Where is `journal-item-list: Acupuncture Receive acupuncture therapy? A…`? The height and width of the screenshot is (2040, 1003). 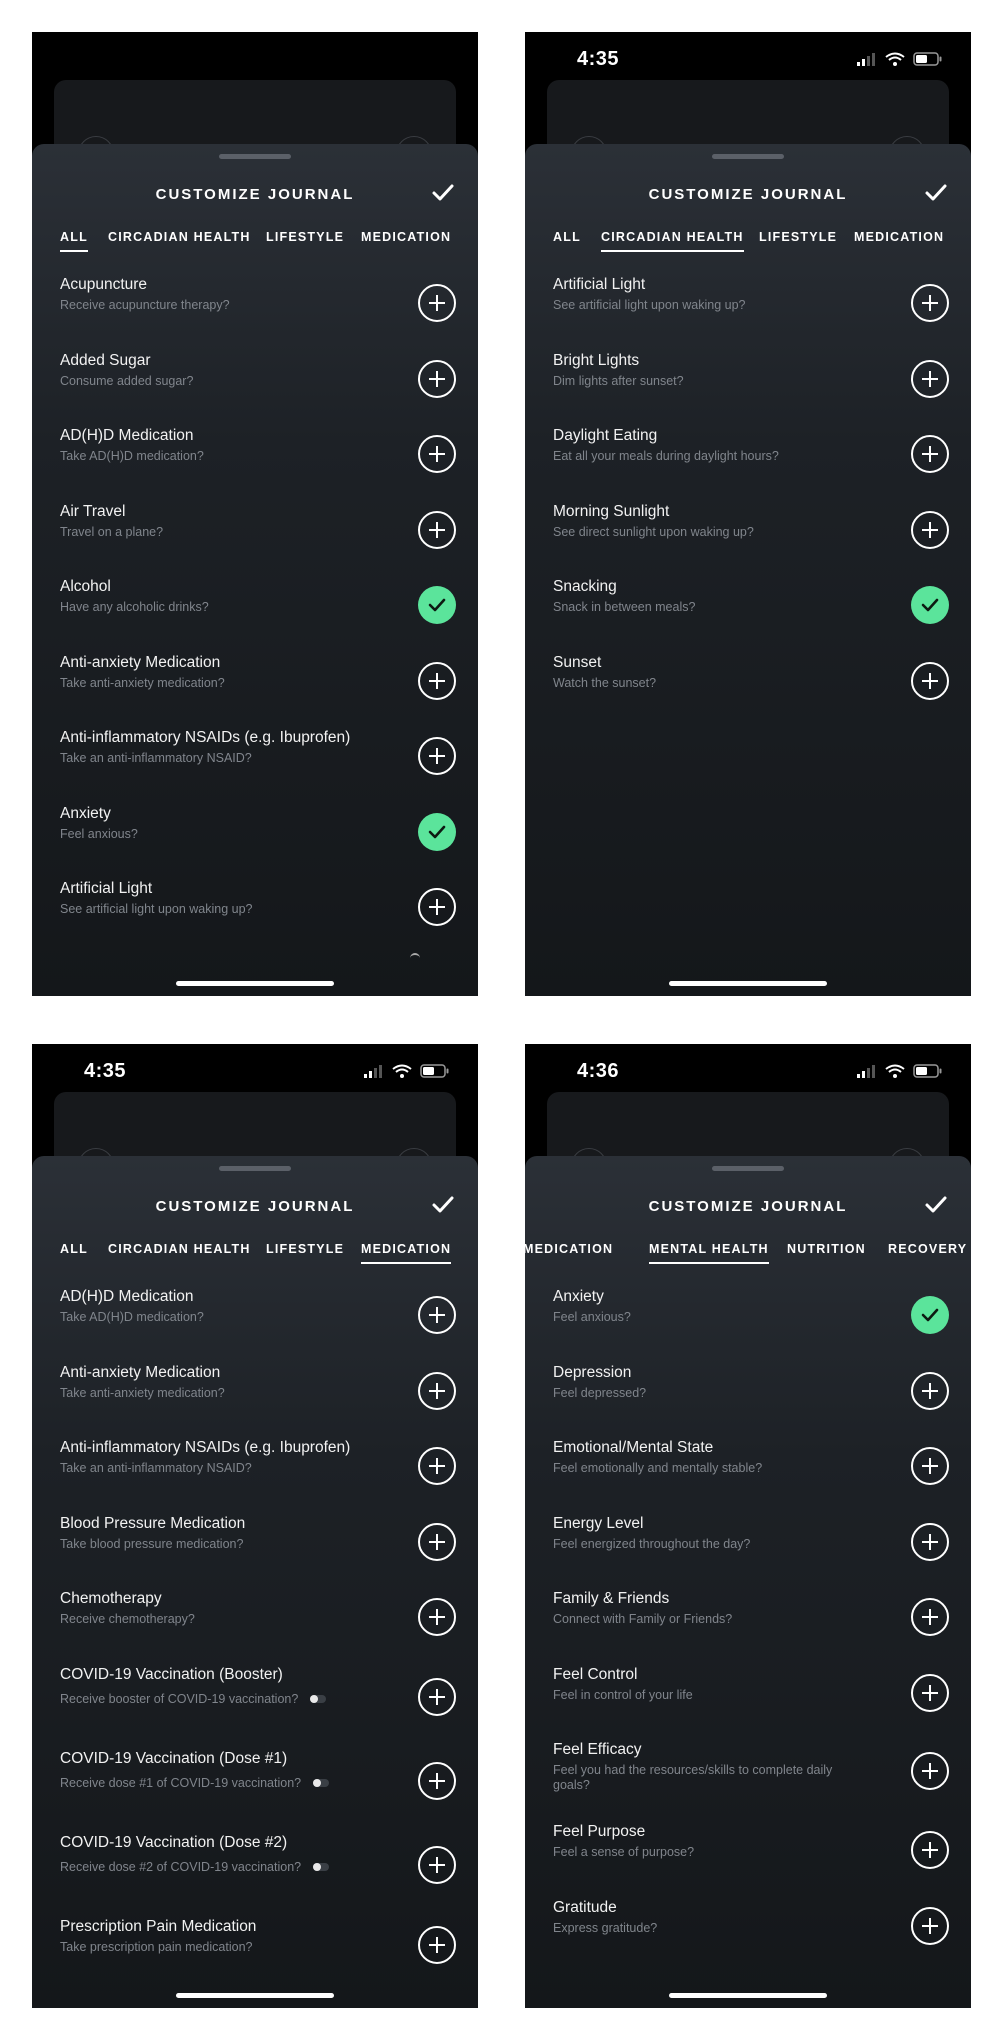
journal-item-list: Acupuncture Receive acupuncture therapy? A… is located at coordinates (258, 606).